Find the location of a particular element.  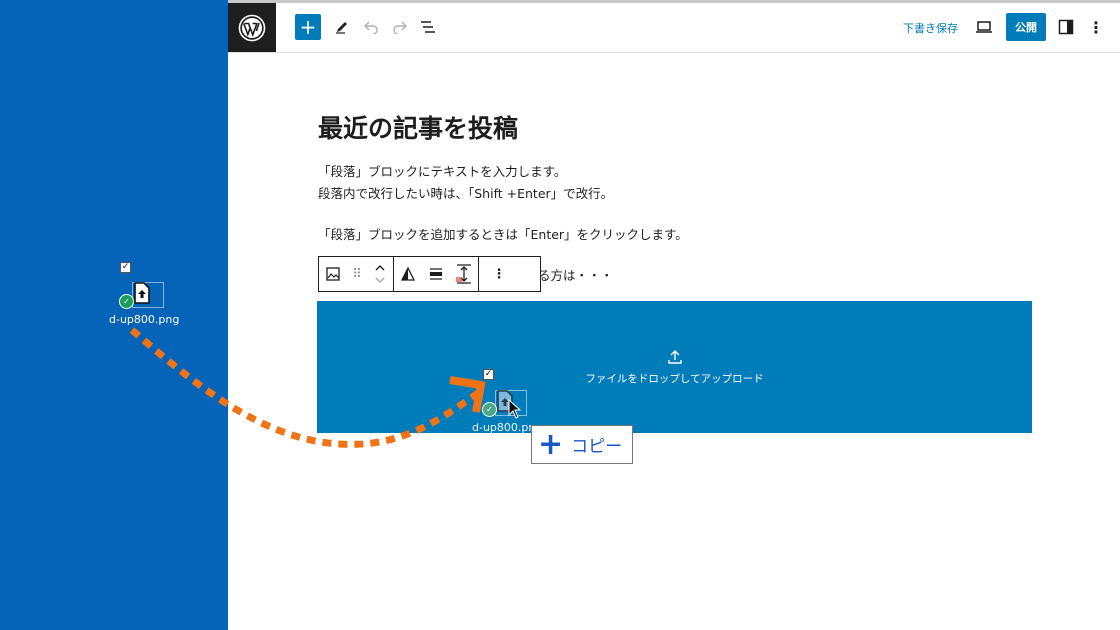

pencil-icon is located at coordinates (342, 27).